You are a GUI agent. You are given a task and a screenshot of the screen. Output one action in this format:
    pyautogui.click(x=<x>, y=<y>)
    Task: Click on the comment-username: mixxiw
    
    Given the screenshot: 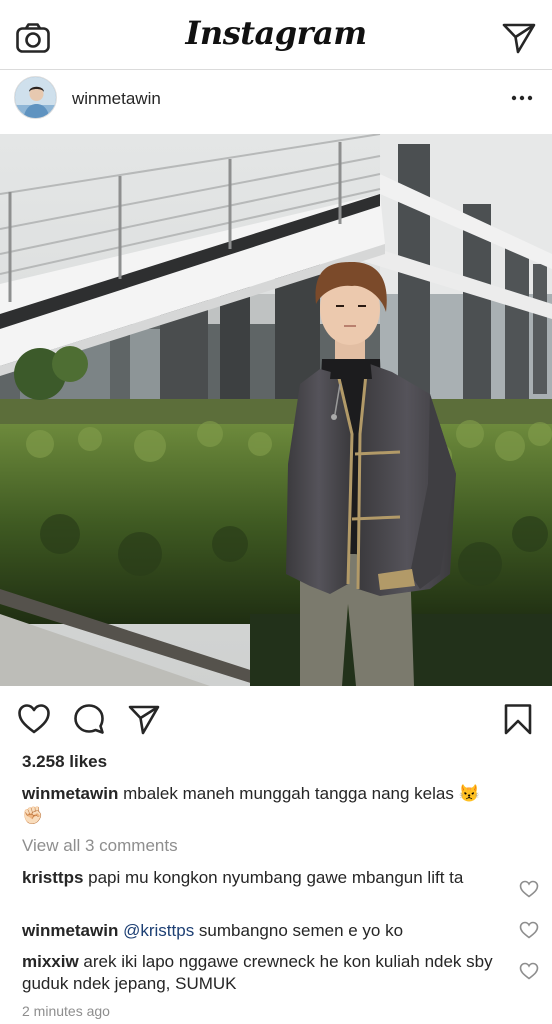 What is the action you would take?
    pyautogui.click(x=50, y=961)
    